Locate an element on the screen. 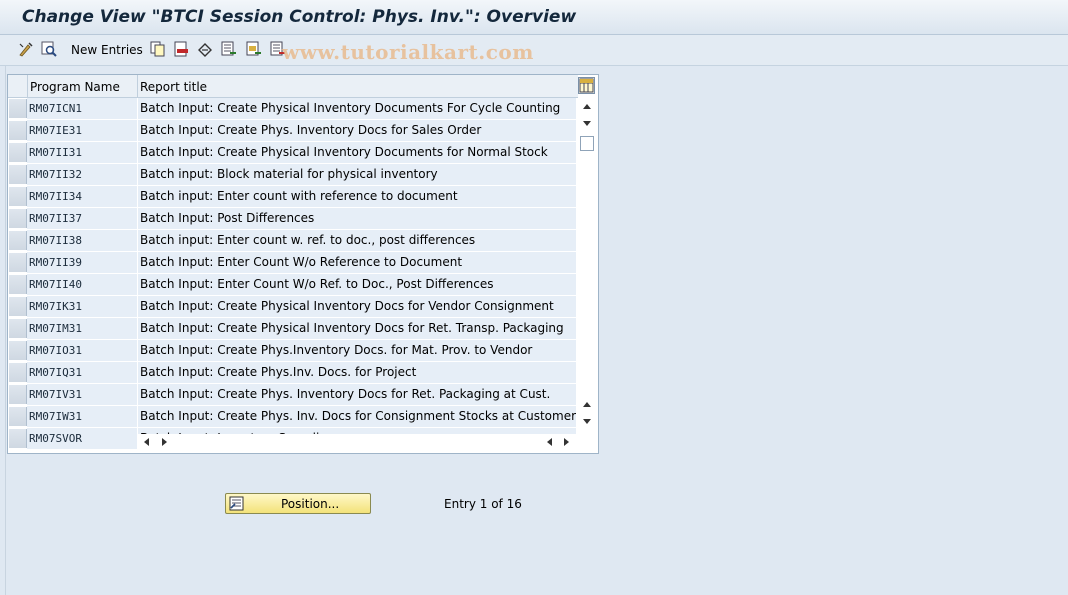  scroll-up-icon is located at coordinates (587, 106).